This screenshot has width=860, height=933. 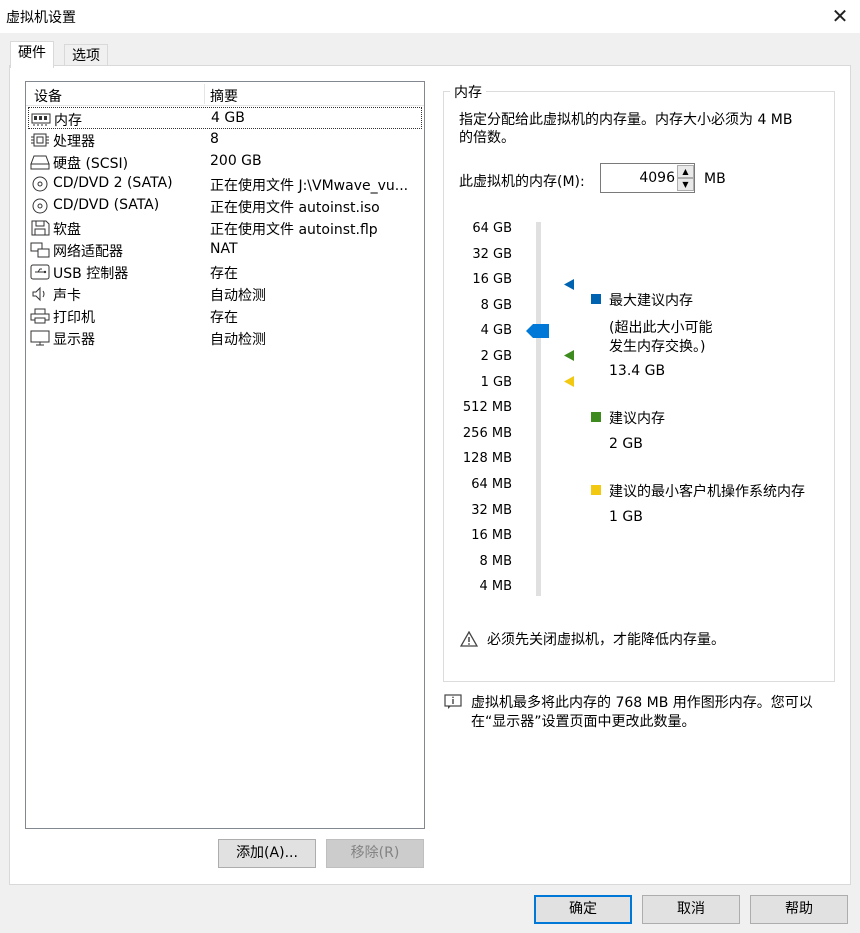 I want to click on memory-scale-label: 64 MB, so click(x=491, y=484).